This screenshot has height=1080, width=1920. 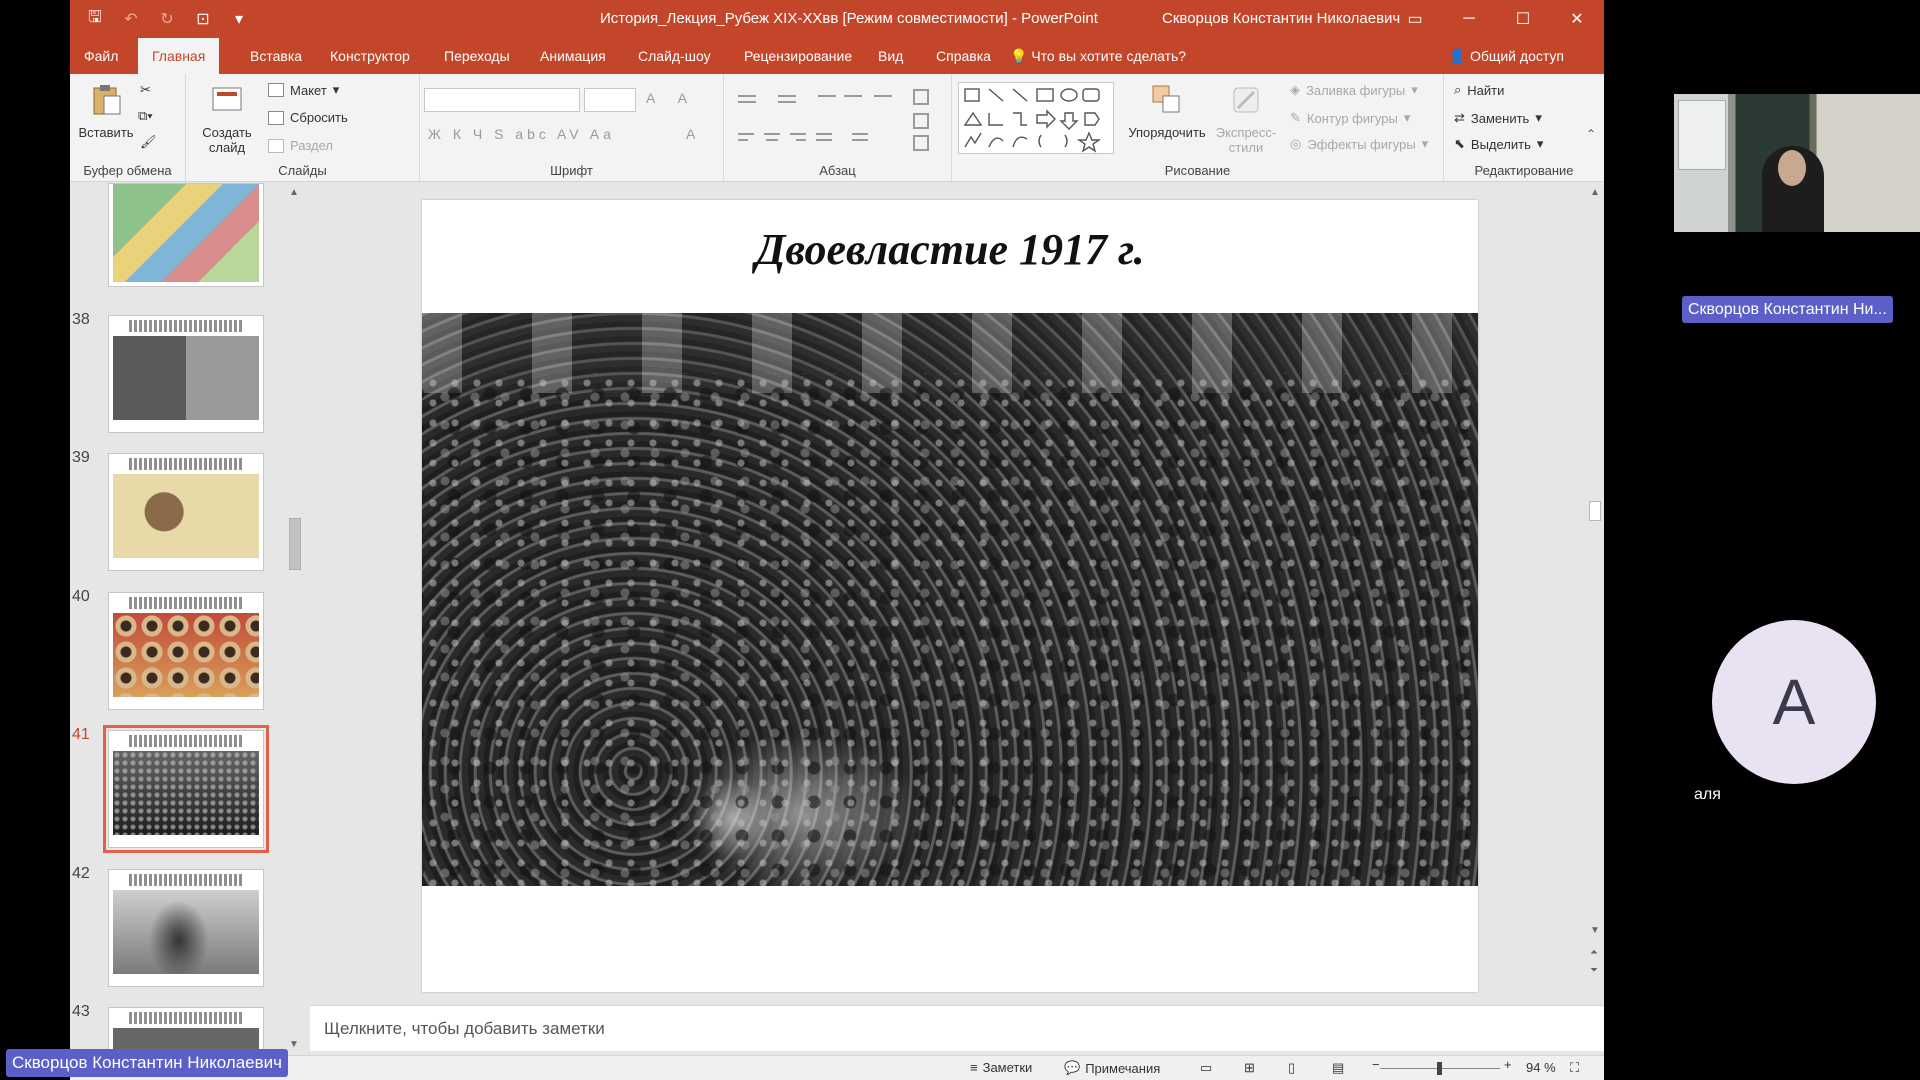 I want to click on customize-qat-icon: ▾, so click(x=239, y=19).